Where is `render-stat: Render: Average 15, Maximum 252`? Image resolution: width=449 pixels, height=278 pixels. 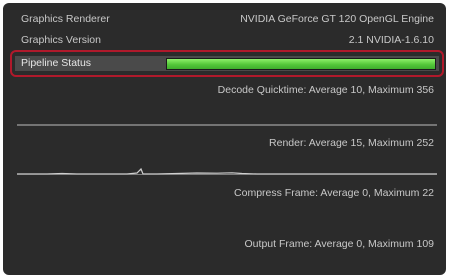
render-stat: Render: Average 15, Maximum 252 is located at coordinates (351, 143).